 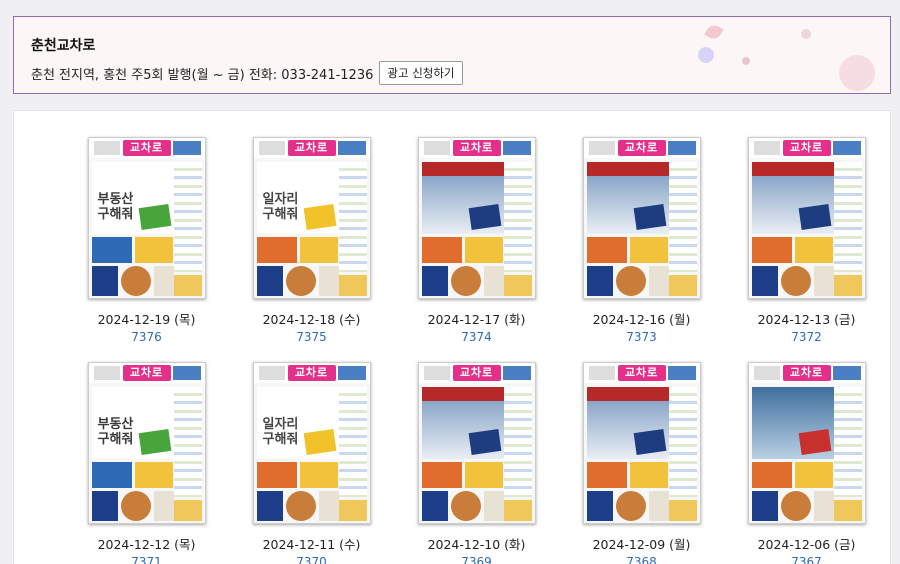 I want to click on issue-number-link: 7370, so click(x=311, y=559).